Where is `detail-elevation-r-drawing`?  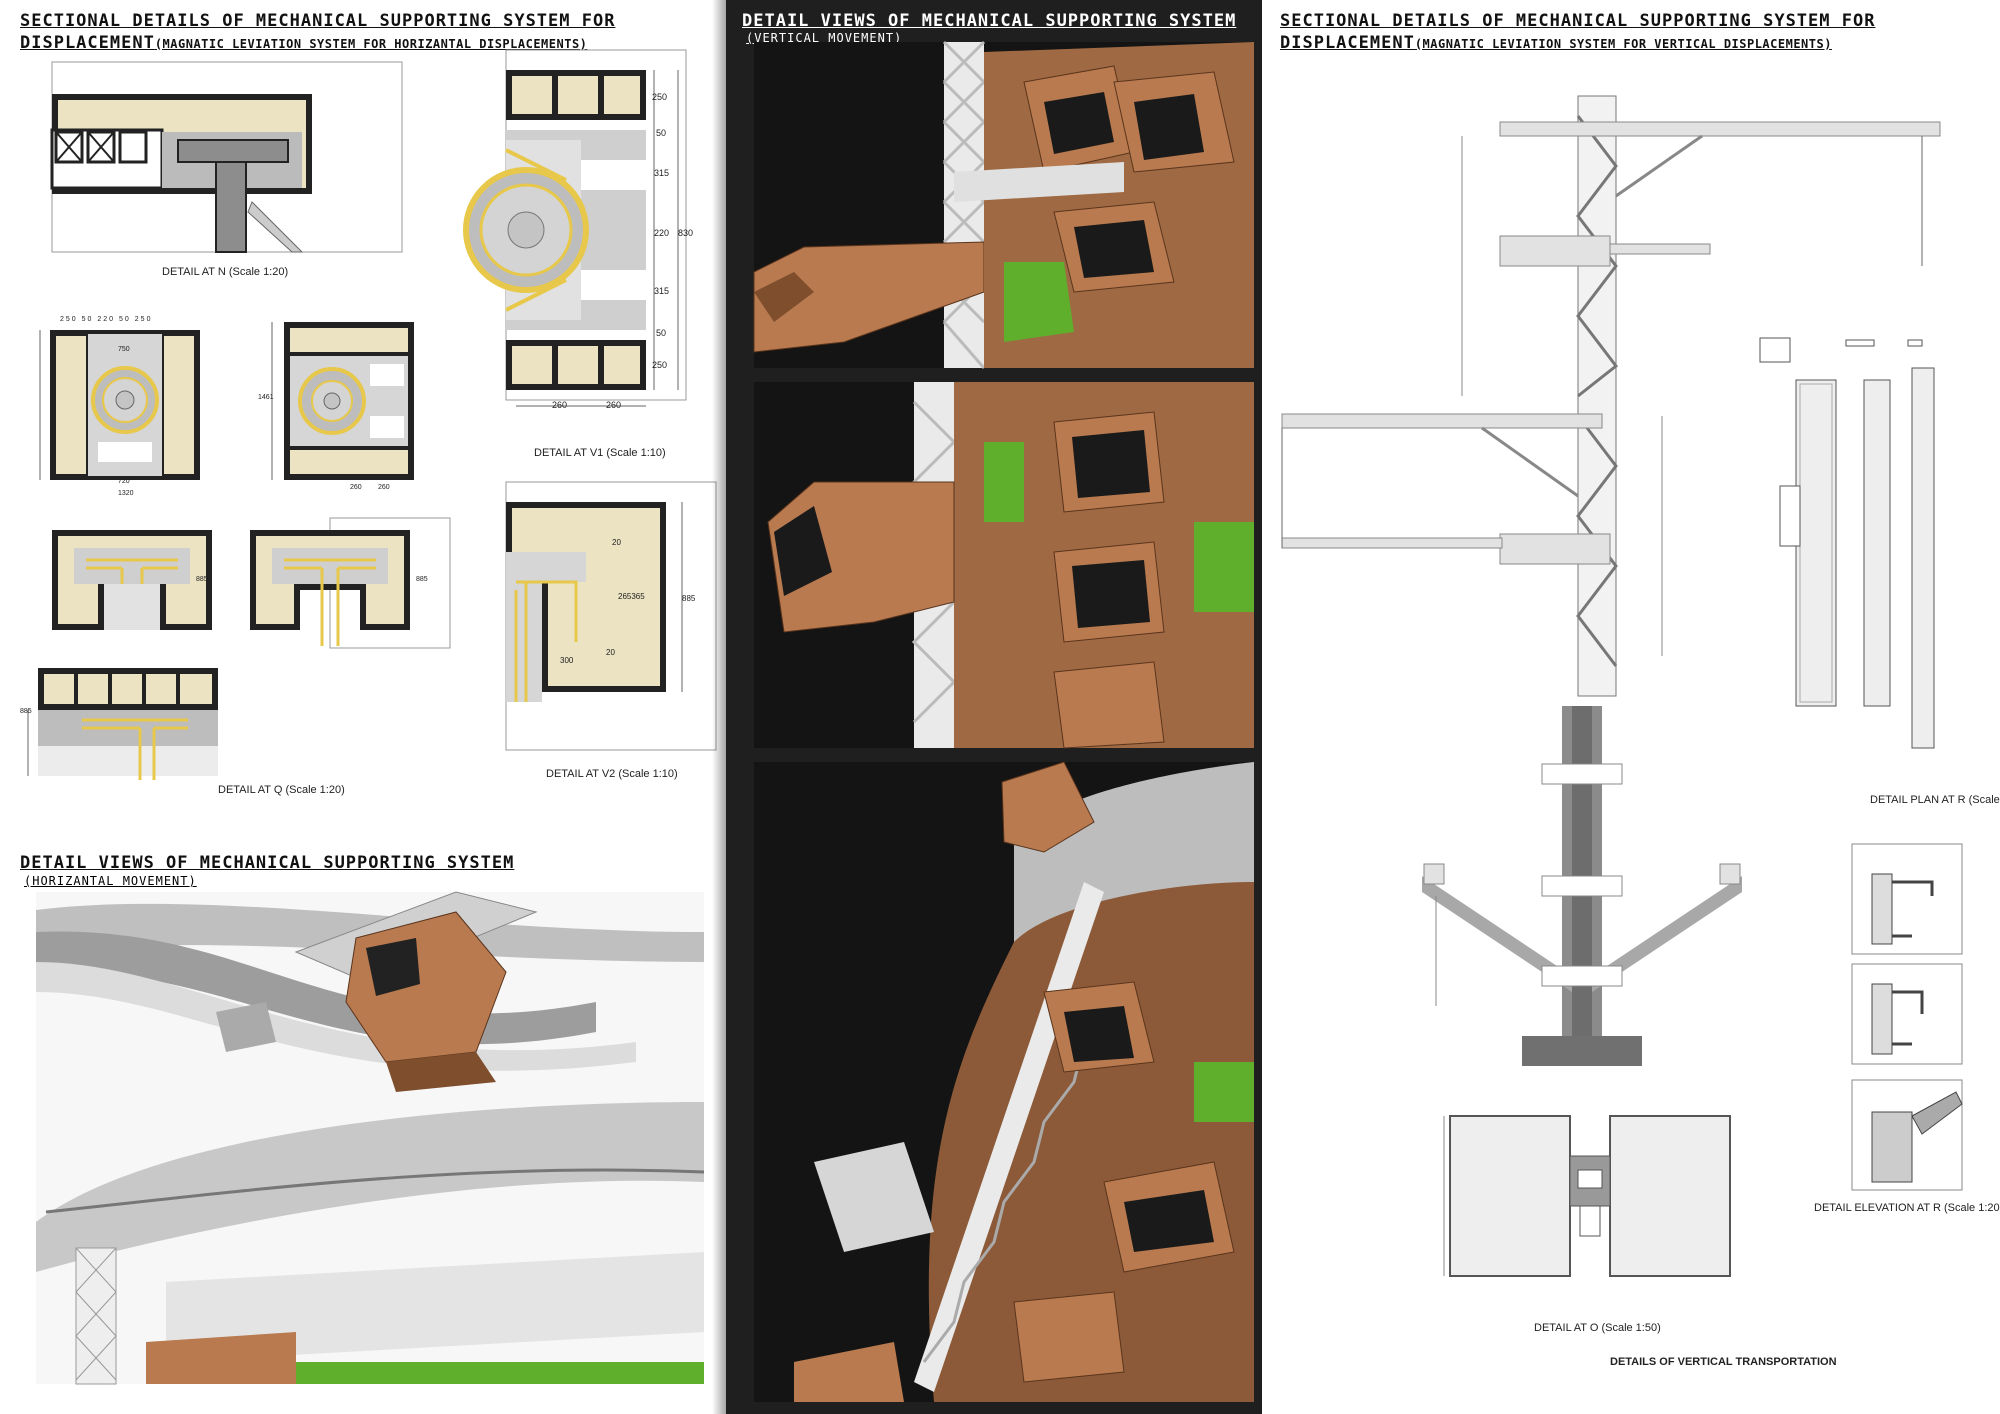 detail-elevation-r-drawing is located at coordinates (1907, 1017).